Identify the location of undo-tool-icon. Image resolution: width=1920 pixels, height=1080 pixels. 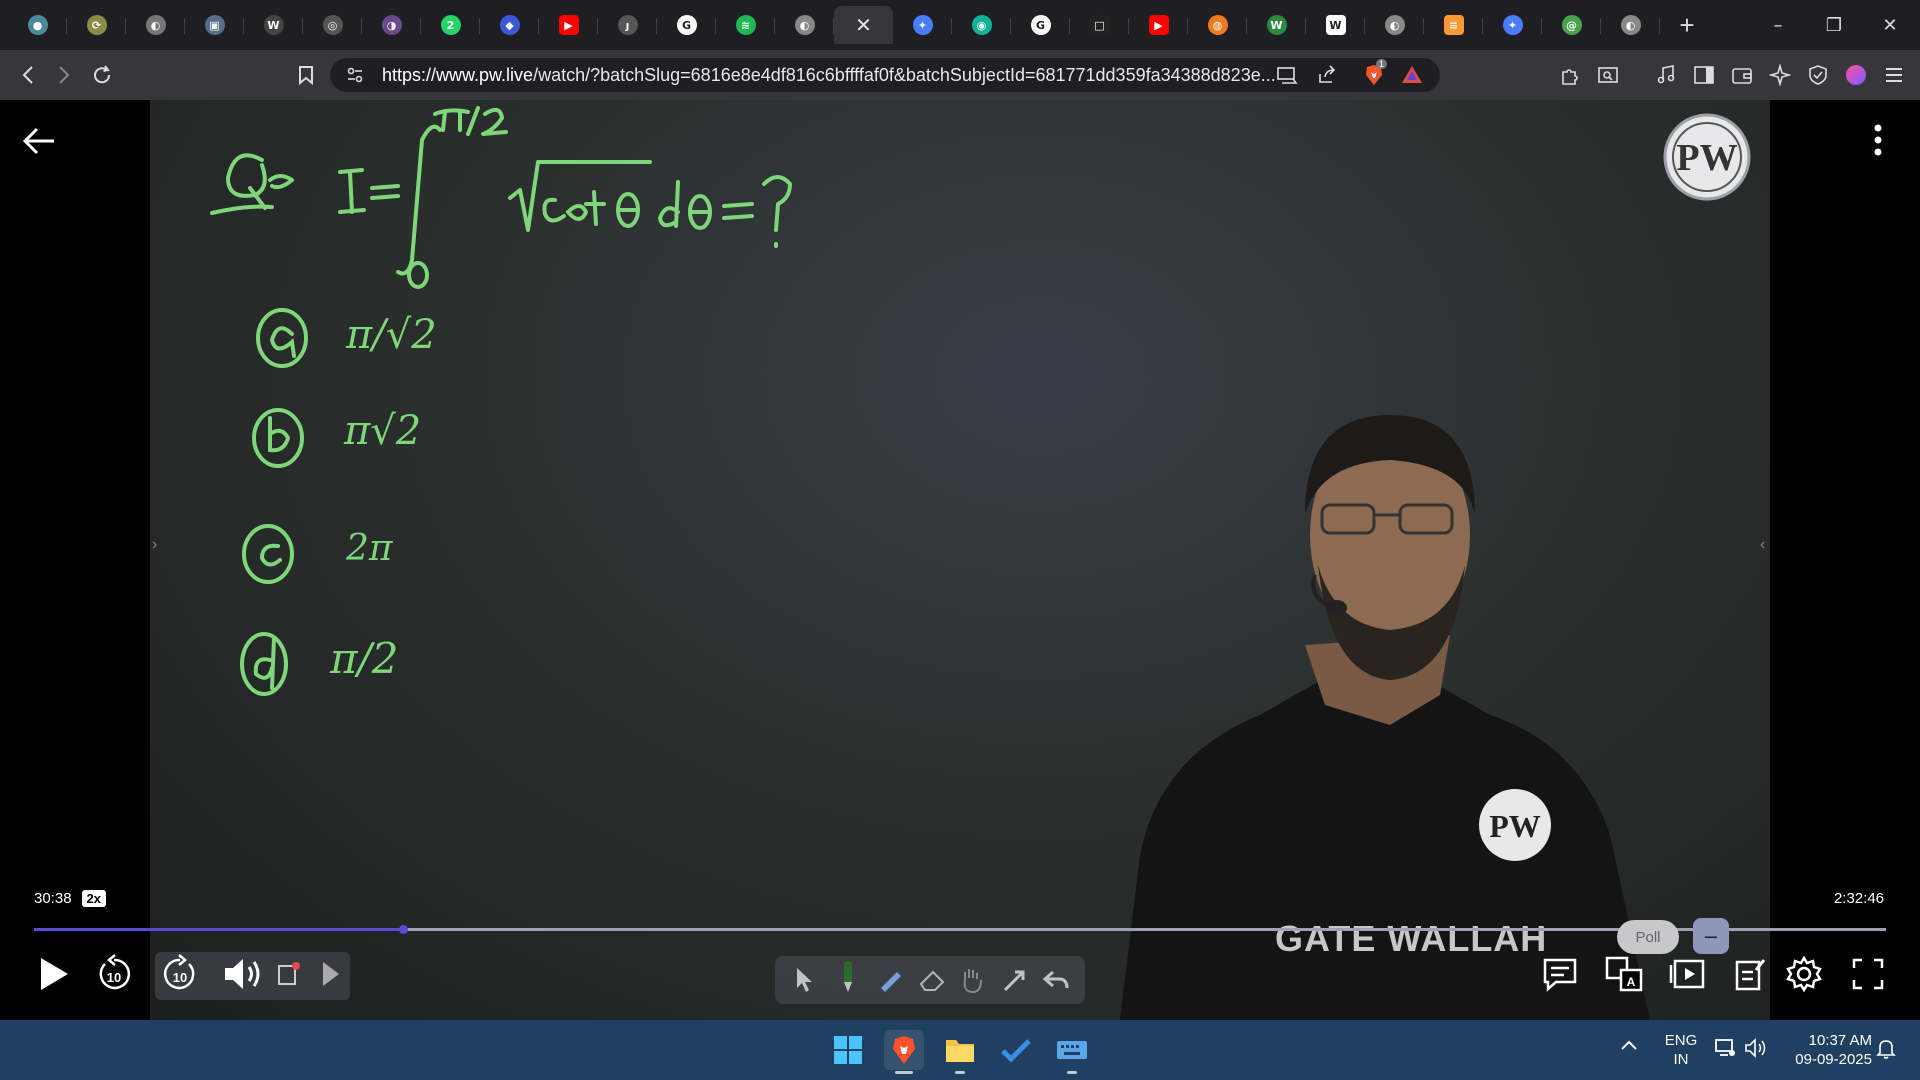
(1056, 982).